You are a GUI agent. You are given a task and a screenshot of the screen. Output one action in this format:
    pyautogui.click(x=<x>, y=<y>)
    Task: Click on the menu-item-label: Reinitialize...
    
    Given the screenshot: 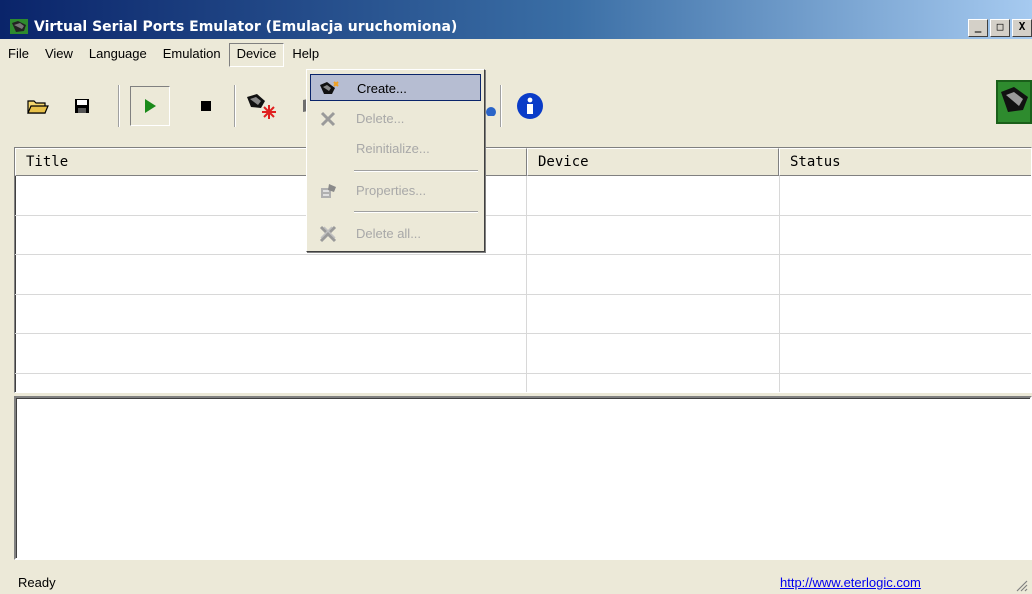 What is the action you would take?
    pyautogui.click(x=393, y=148)
    